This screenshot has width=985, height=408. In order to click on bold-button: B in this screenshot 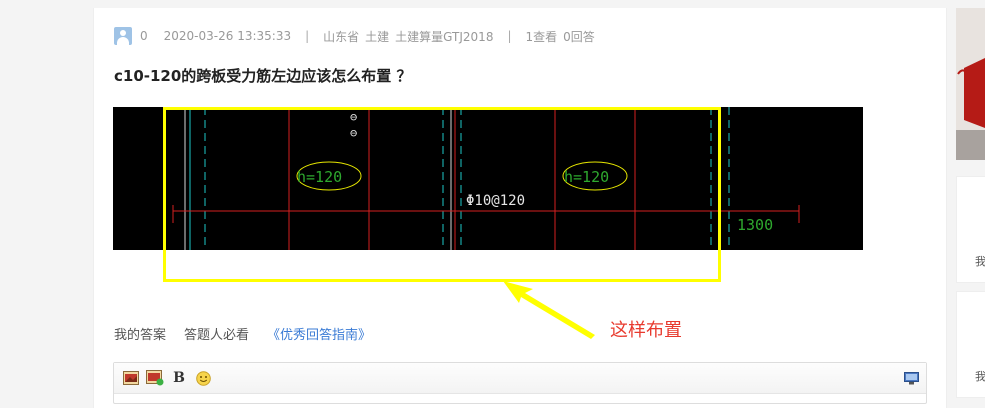, I will do `click(179, 378)`.